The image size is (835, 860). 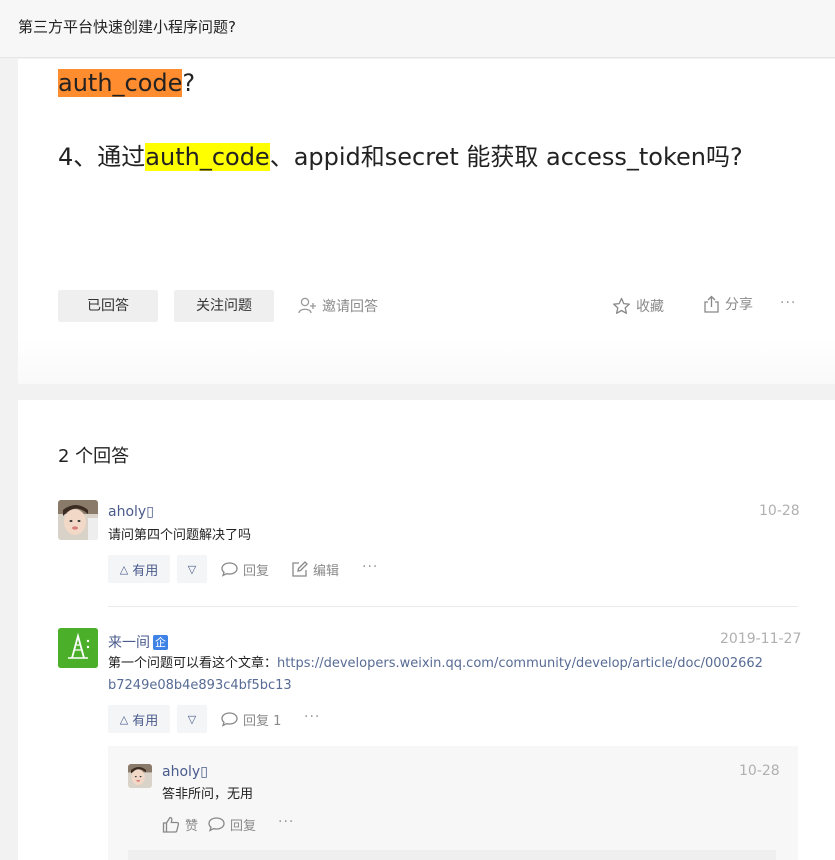 What do you see at coordinates (506, 157) in the screenshot?
I see `question-text: 、appid和secret 能获取 access_token吗?` at bounding box center [506, 157].